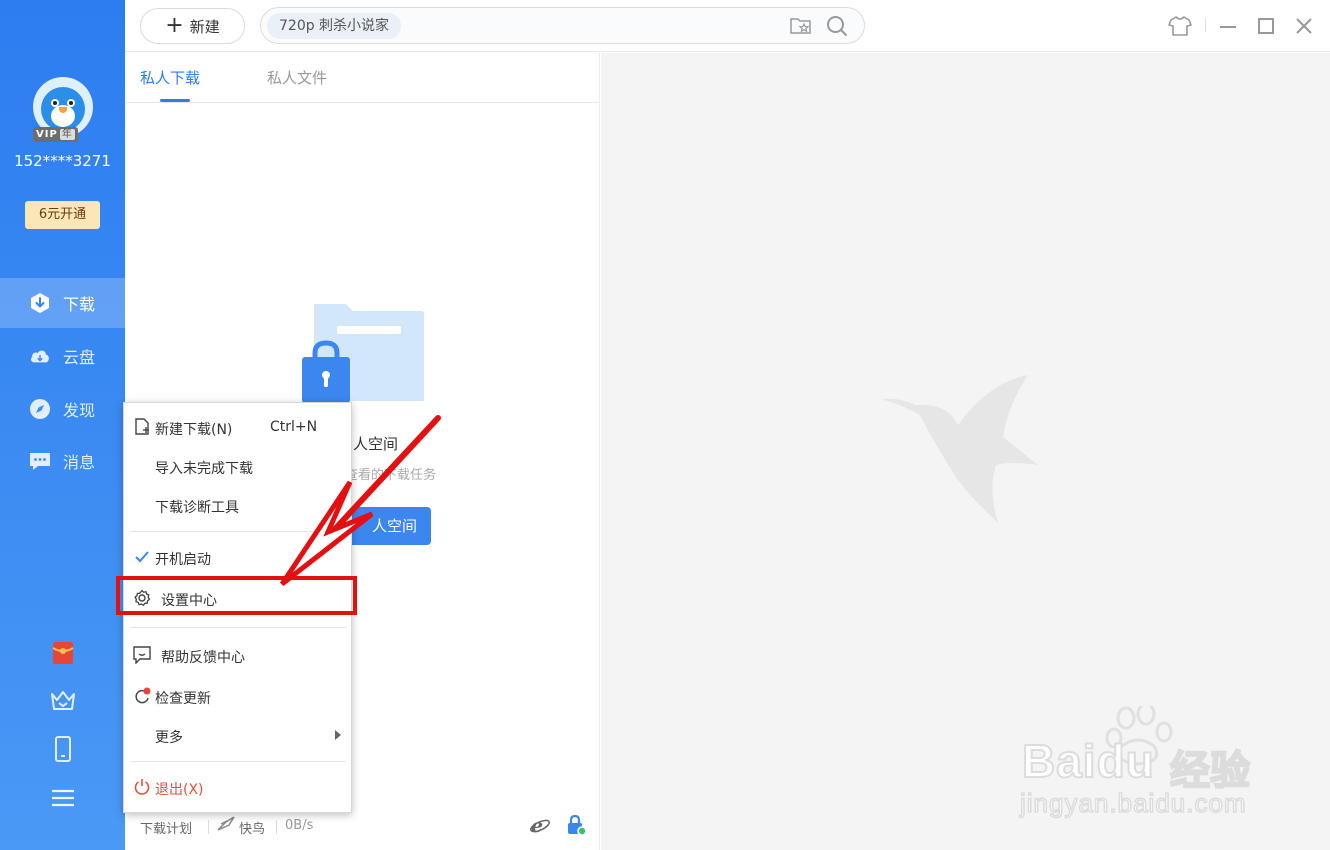  I want to click on private-lock-icon, so click(576, 827).